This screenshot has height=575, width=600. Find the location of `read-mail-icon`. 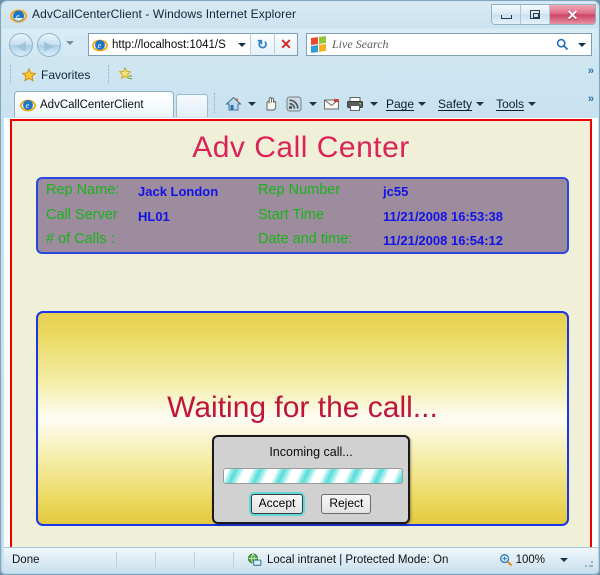

read-mail-icon is located at coordinates (270, 104).